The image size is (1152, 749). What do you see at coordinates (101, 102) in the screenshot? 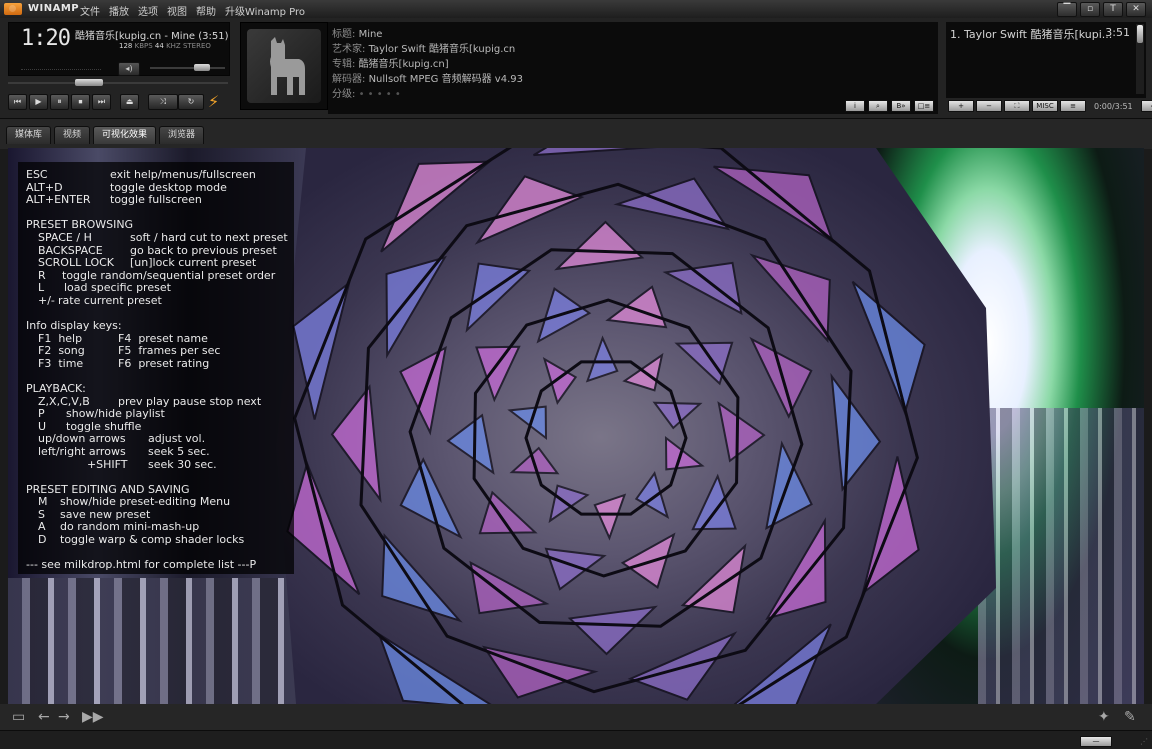
I see `next-button: ⏭` at bounding box center [101, 102].